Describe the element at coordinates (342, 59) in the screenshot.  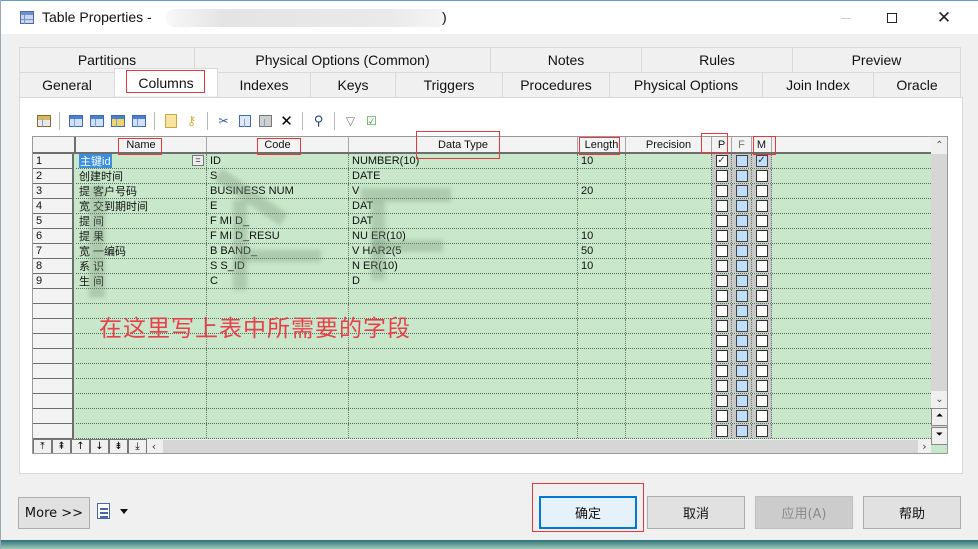
I see `tab-physical-options-common: Physical Options (Common)` at that location.